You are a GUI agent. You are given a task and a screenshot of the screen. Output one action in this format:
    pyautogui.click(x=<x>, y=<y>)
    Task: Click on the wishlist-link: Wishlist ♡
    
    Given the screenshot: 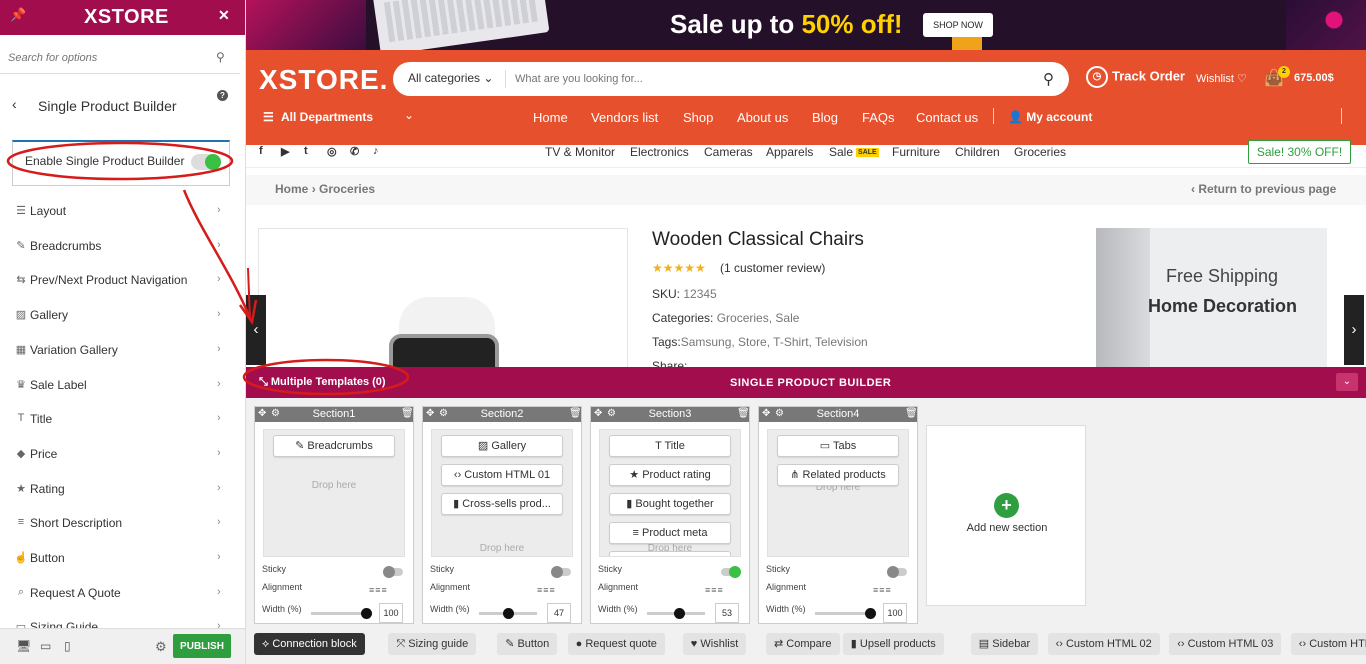 What is the action you would take?
    pyautogui.click(x=1221, y=78)
    